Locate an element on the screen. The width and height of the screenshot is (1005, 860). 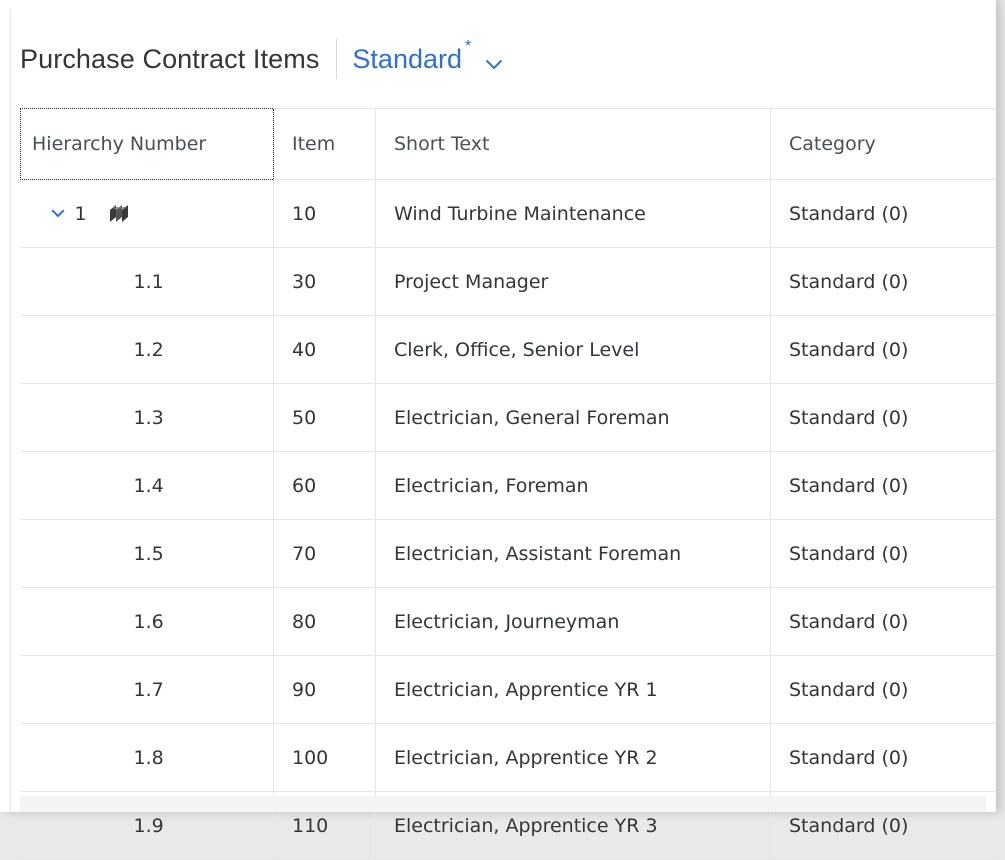
hierarchy-cell: 1.6 is located at coordinates (147, 621).